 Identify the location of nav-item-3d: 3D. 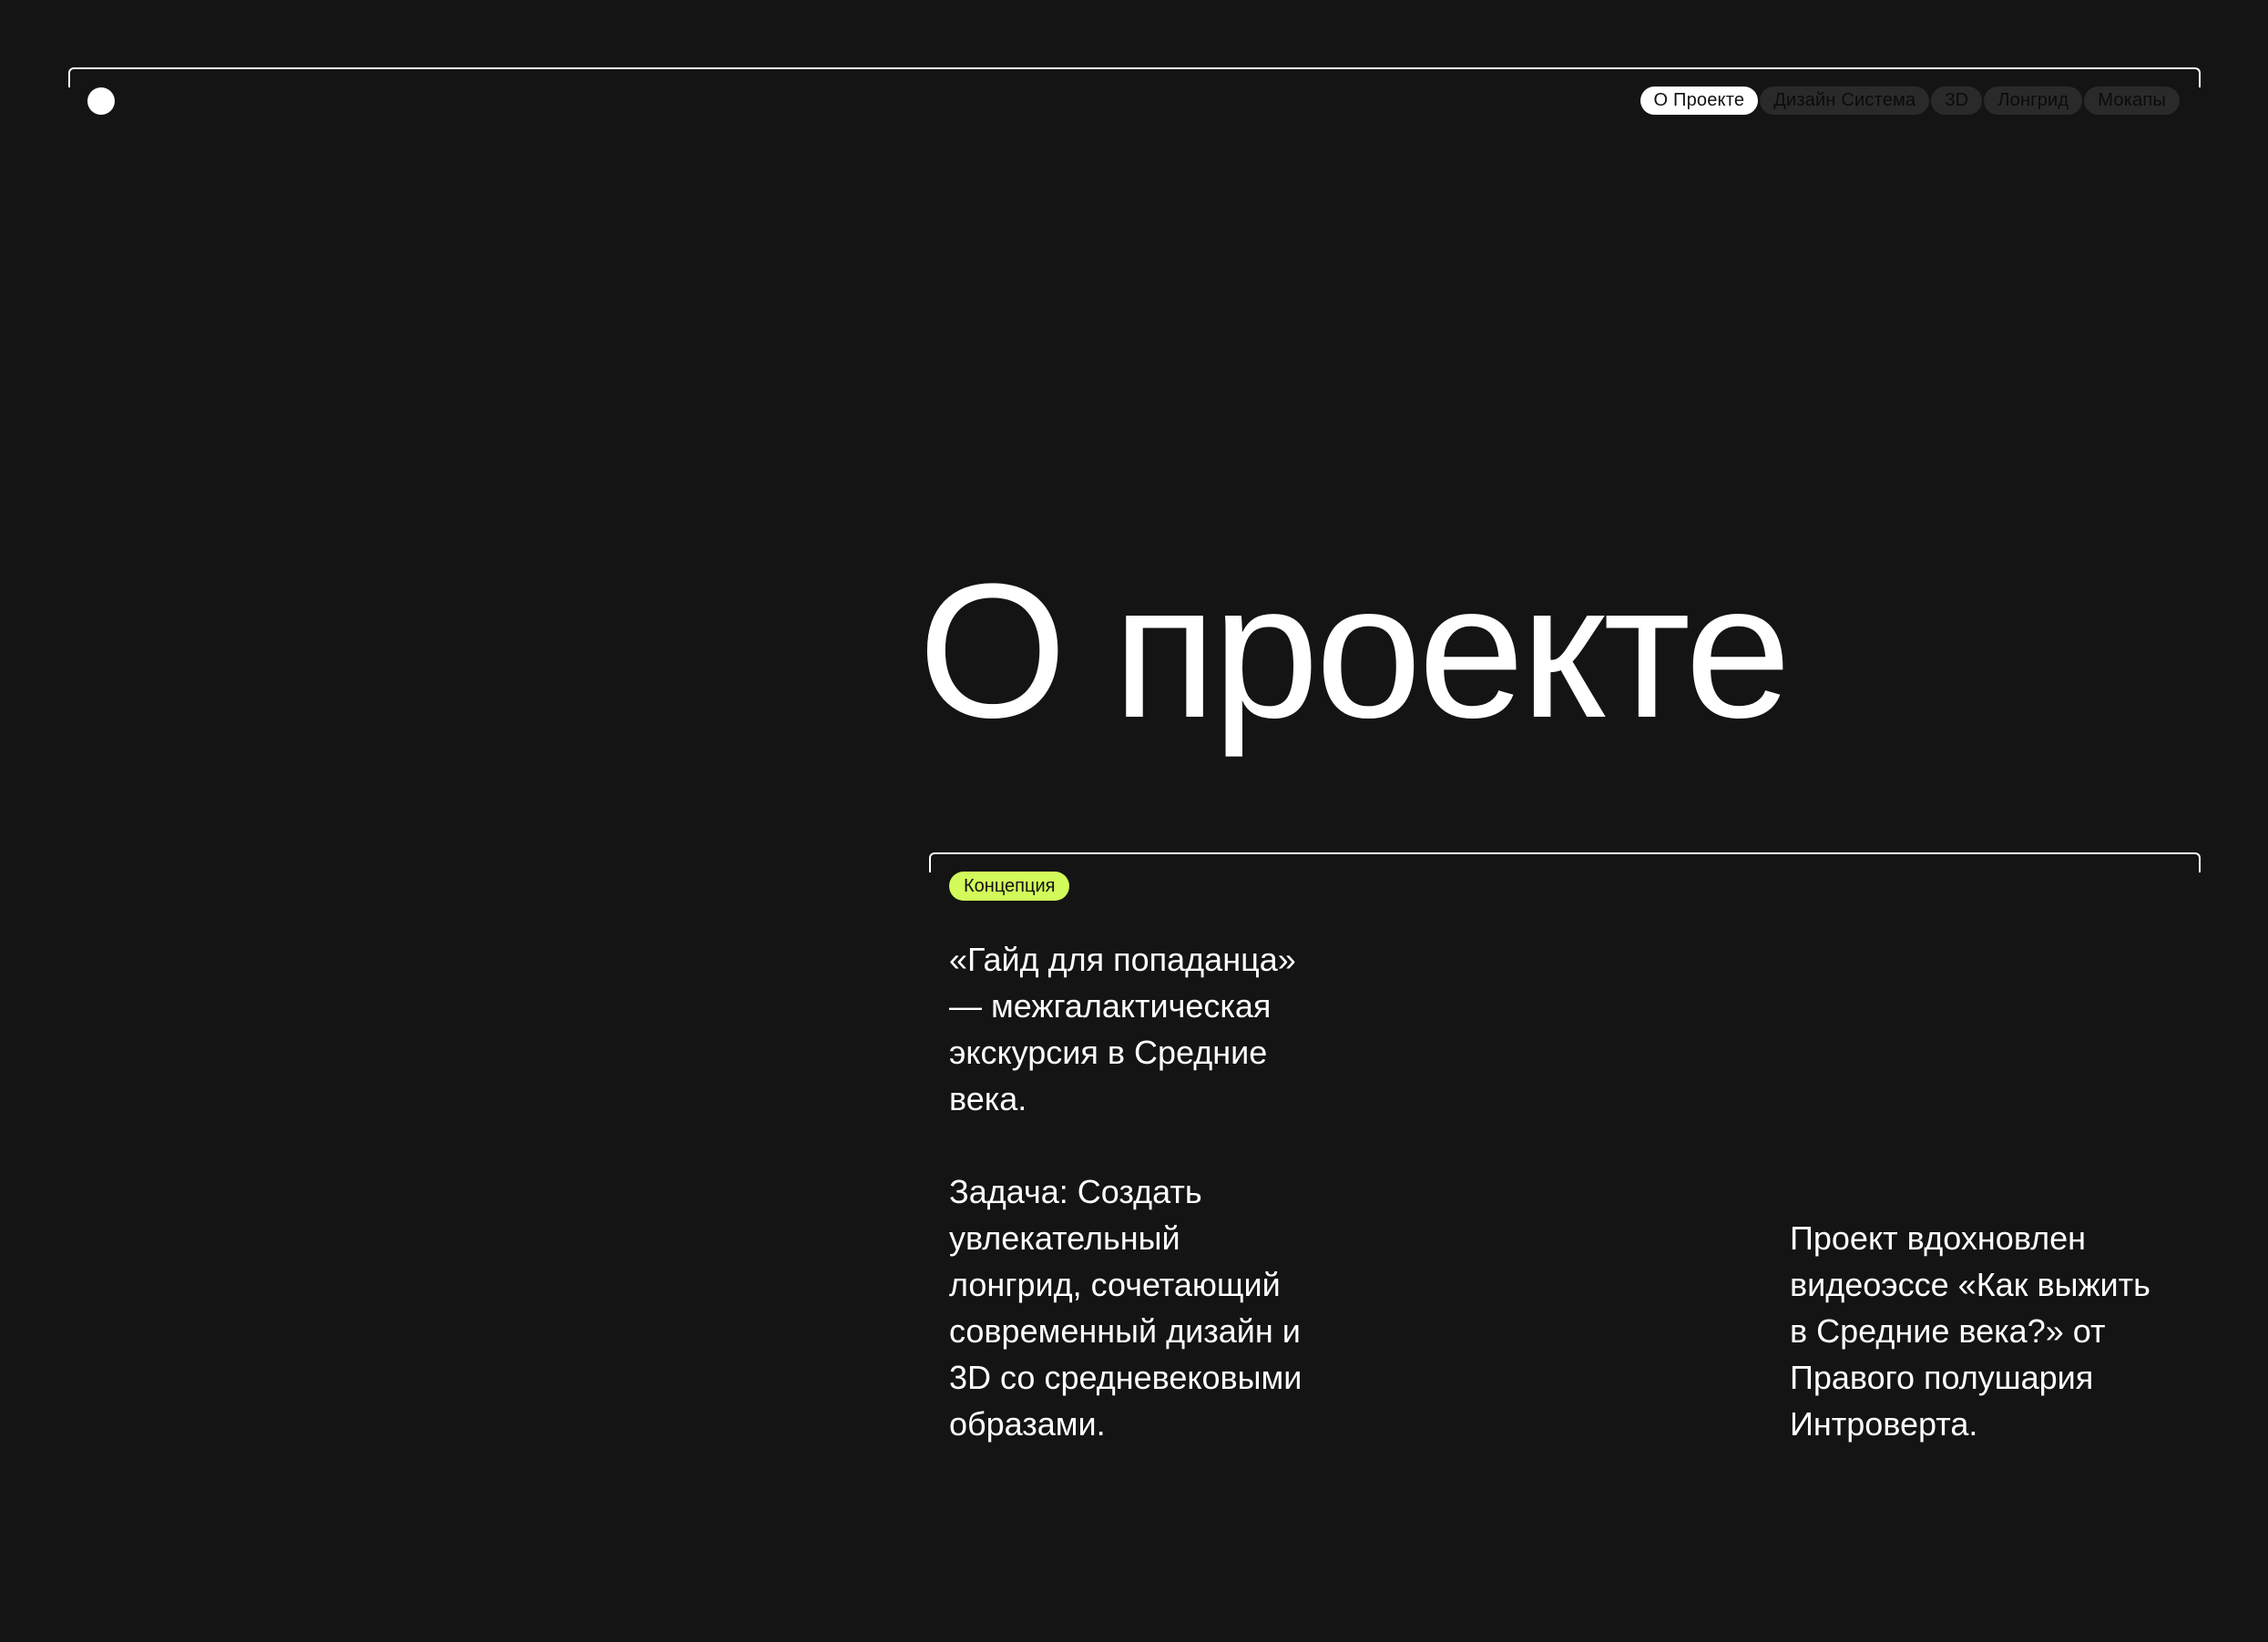
(1957, 101).